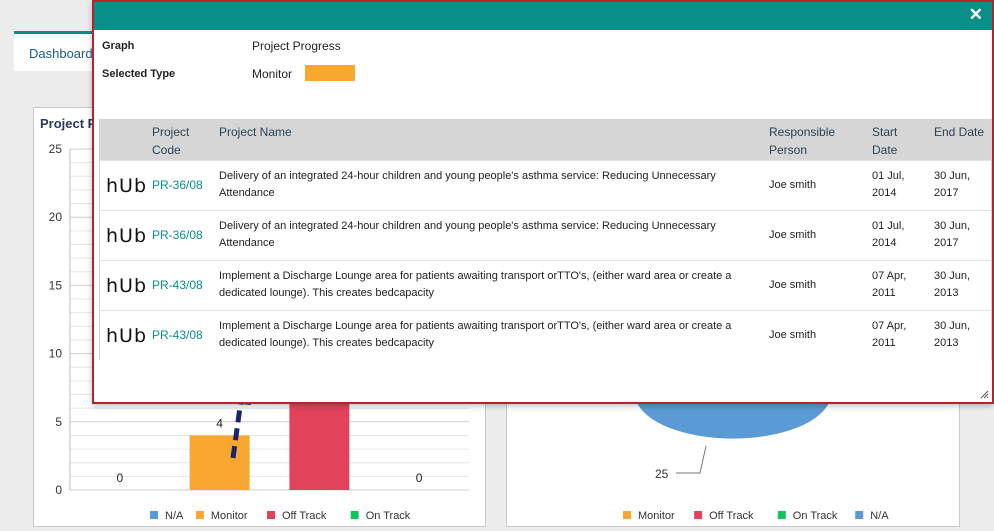  I want to click on col-start-date: Start Date, so click(892, 141).